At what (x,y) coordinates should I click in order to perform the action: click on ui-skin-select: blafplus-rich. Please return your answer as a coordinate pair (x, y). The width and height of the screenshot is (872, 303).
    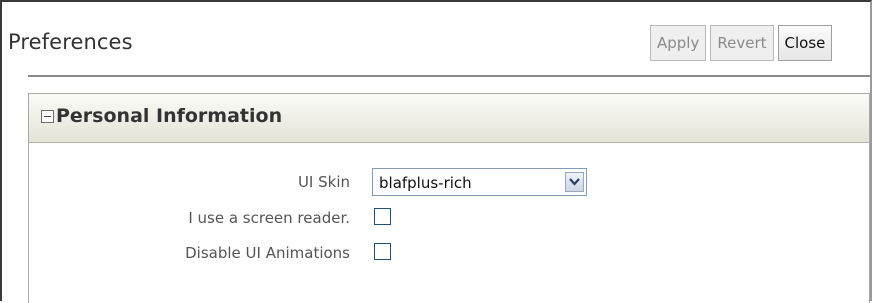
    Looking at the image, I should click on (479, 182).